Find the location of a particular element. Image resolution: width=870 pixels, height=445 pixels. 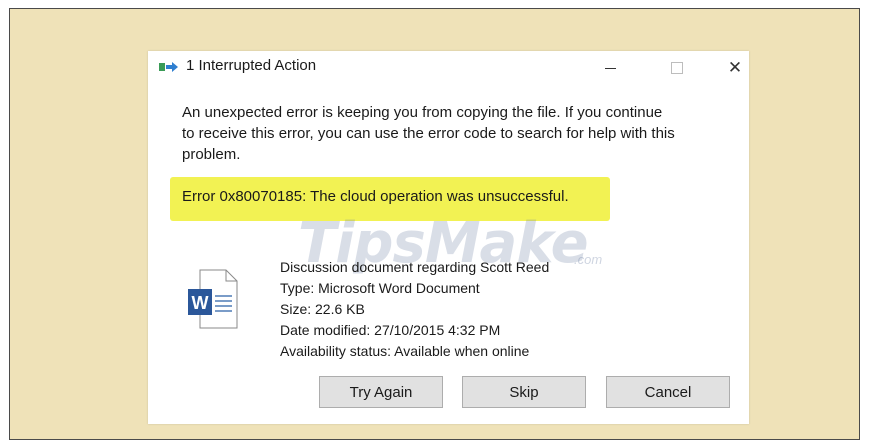

close-button: ✕ is located at coordinates (735, 68).